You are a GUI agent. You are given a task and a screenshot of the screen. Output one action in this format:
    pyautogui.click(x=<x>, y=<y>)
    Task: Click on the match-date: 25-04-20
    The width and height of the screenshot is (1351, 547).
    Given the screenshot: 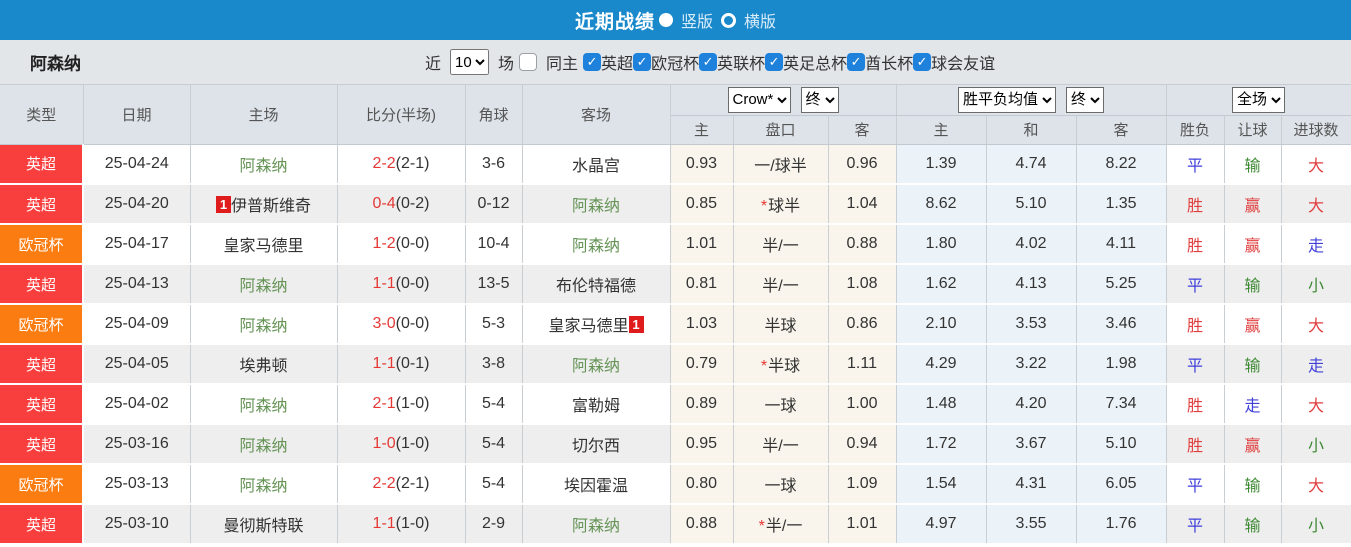 What is the action you would take?
    pyautogui.click(x=137, y=204)
    